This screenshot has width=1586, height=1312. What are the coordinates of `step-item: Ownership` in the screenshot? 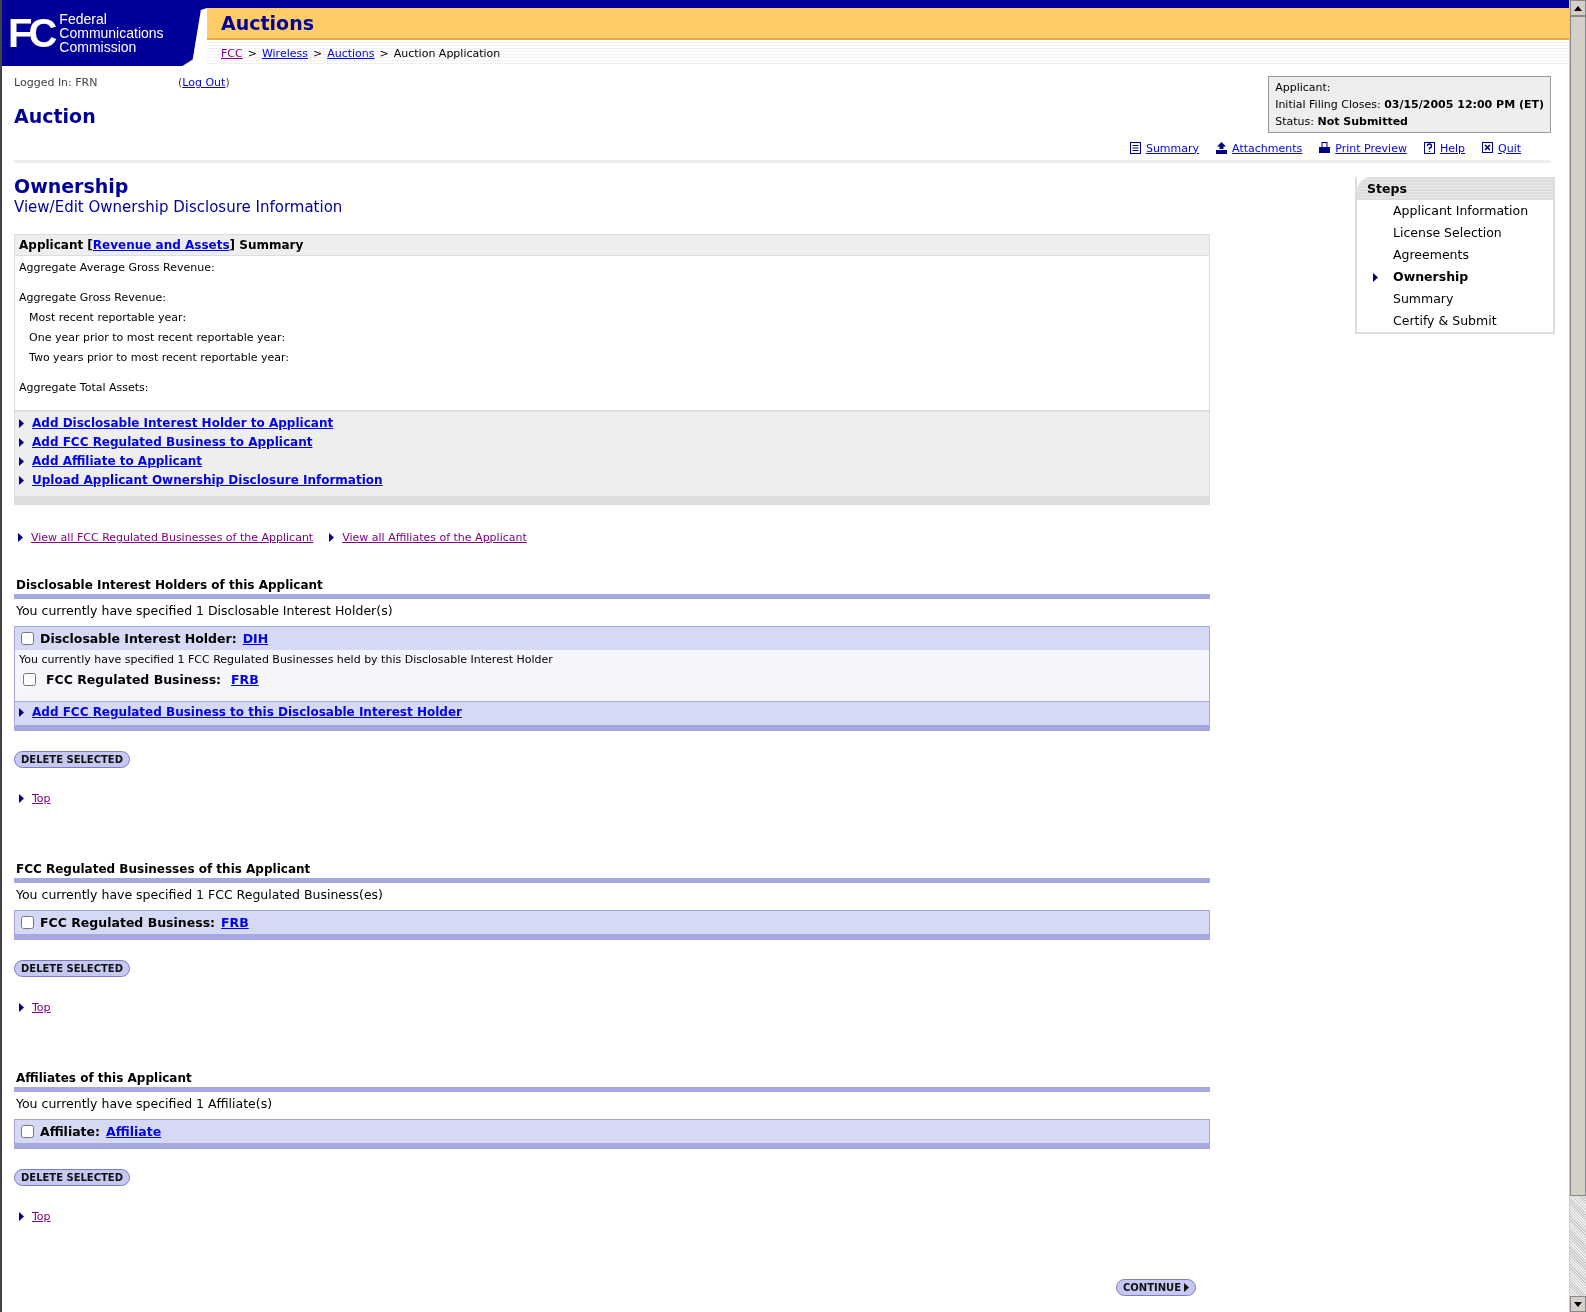 It's located at (1455, 277).